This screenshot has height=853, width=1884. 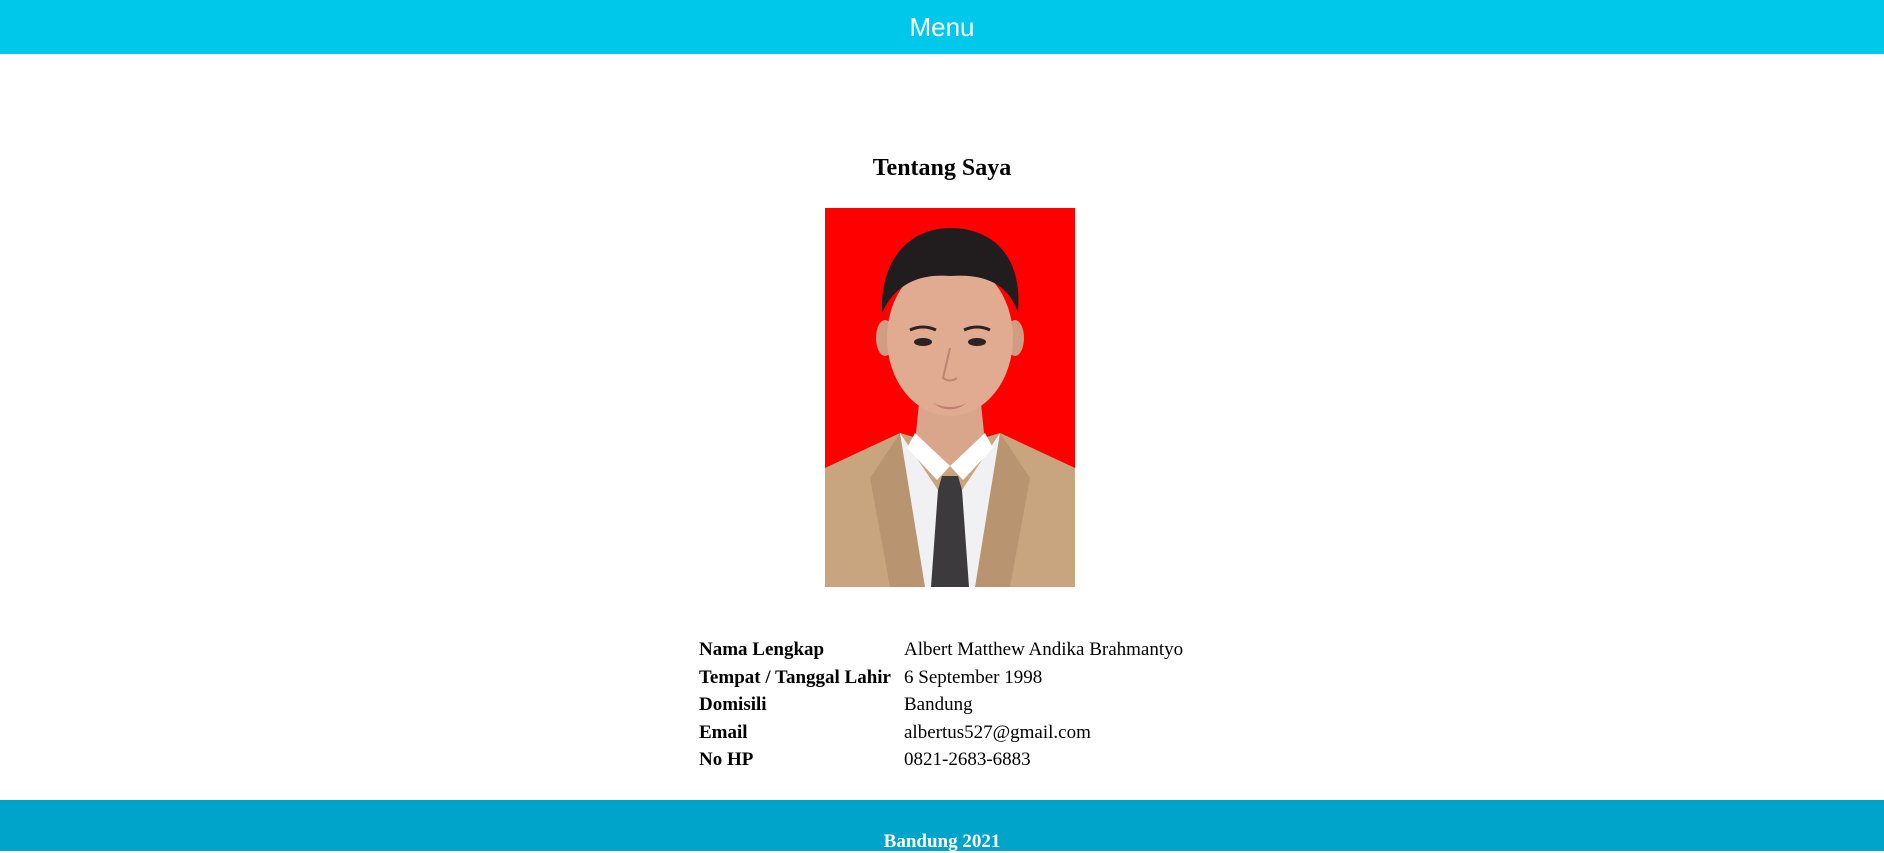 What do you see at coordinates (1044, 649) in the screenshot?
I see `info-value: Albert Matthew Andika Brahmantyo` at bounding box center [1044, 649].